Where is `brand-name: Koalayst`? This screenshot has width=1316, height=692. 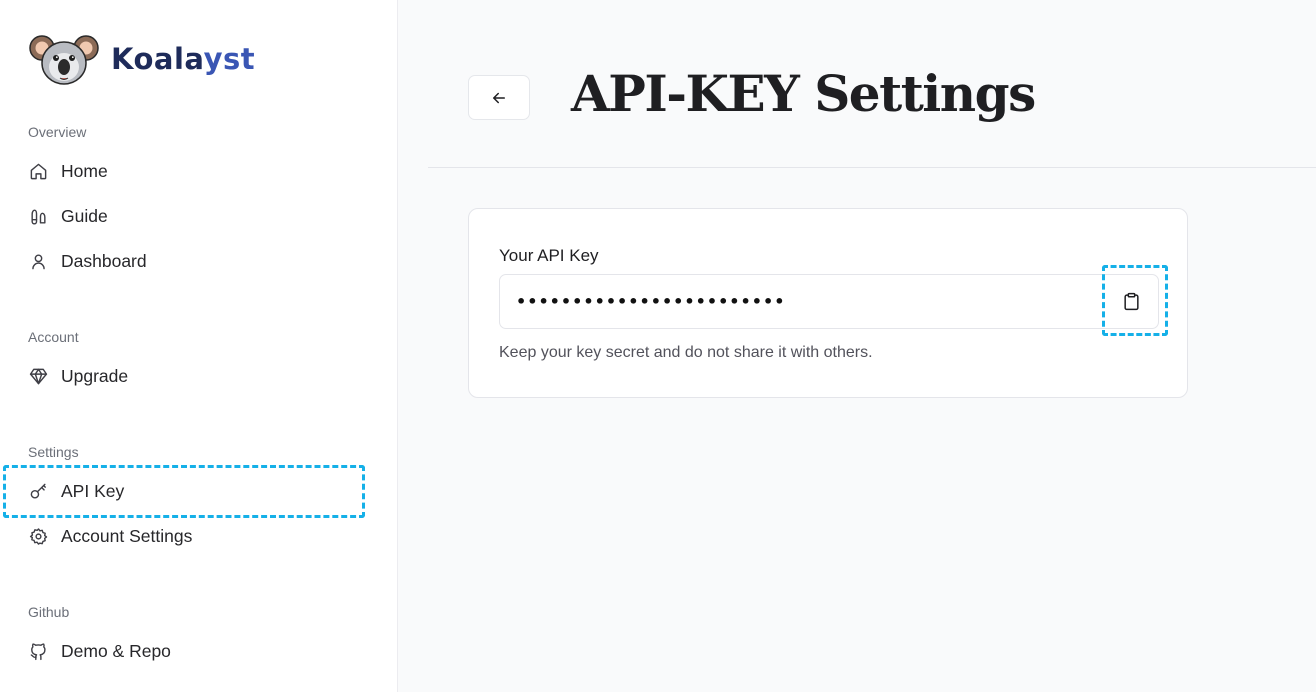 brand-name: Koalayst is located at coordinates (183, 59).